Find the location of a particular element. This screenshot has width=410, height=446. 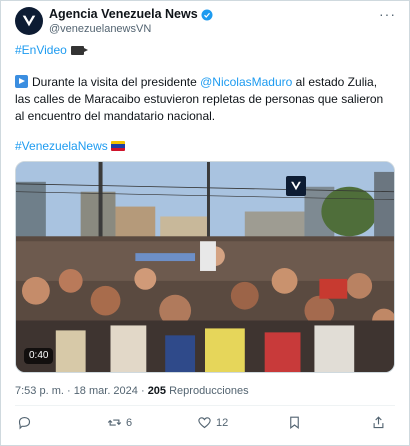

display-name-row: Agencia Venezuela News is located at coordinates (131, 14).